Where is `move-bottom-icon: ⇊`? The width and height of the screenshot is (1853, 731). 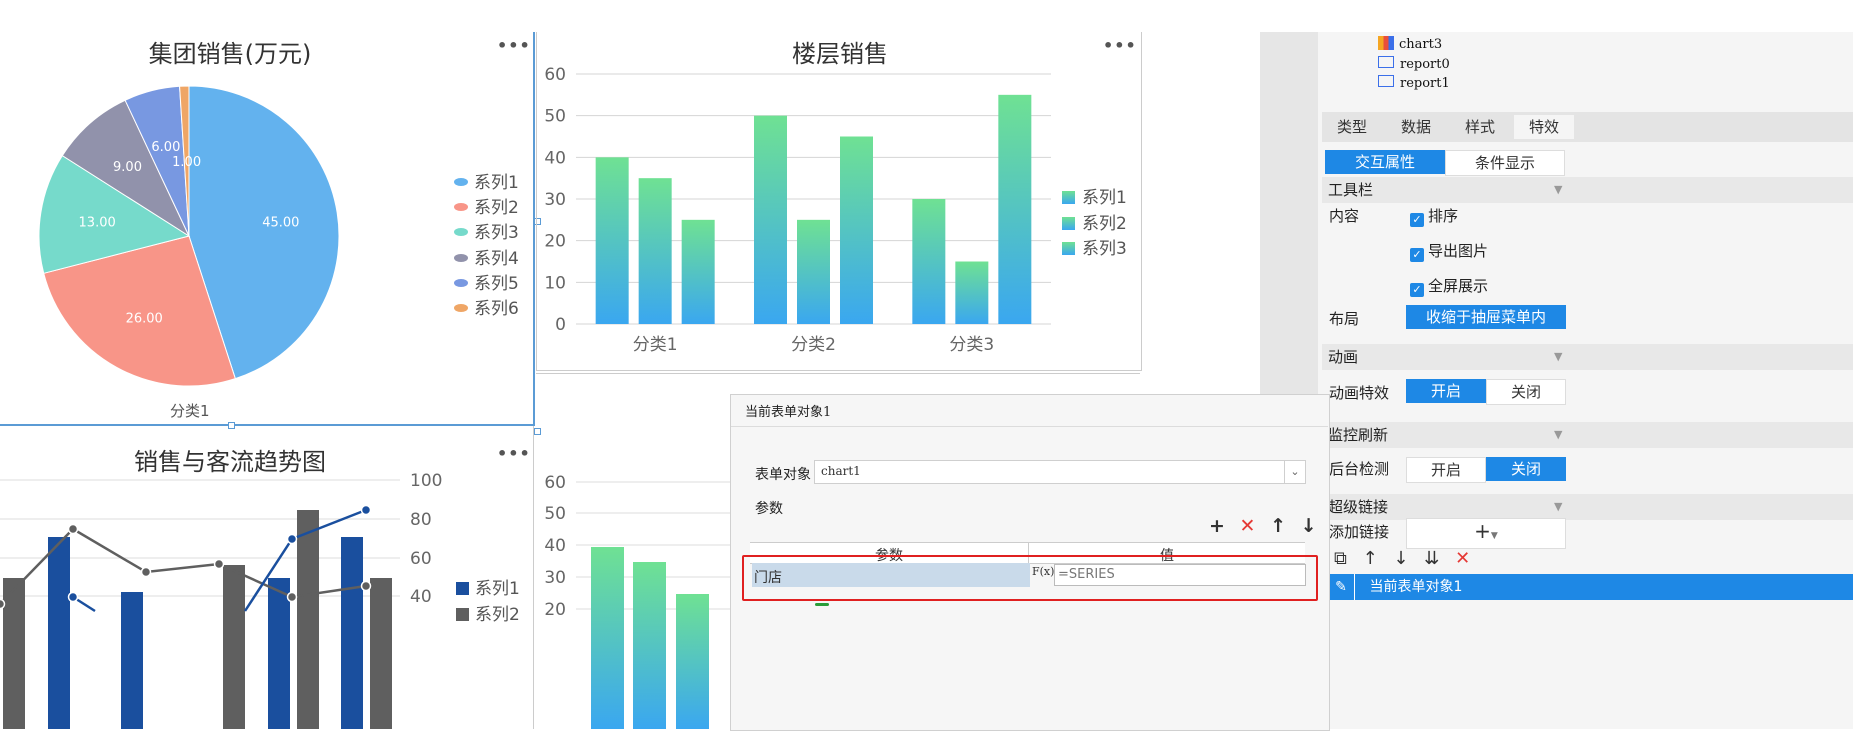 move-bottom-icon: ⇊ is located at coordinates (1431, 558).